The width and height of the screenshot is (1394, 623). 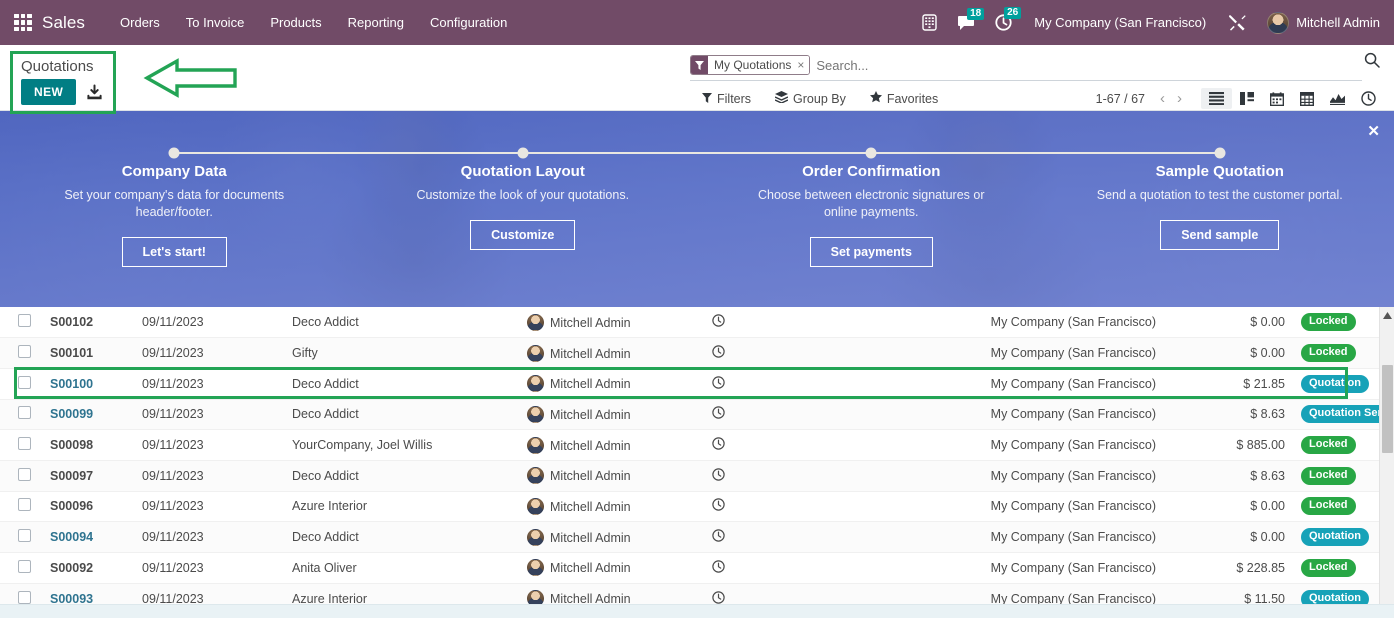 What do you see at coordinates (1216, 98) in the screenshot?
I see `list-view-icon` at bounding box center [1216, 98].